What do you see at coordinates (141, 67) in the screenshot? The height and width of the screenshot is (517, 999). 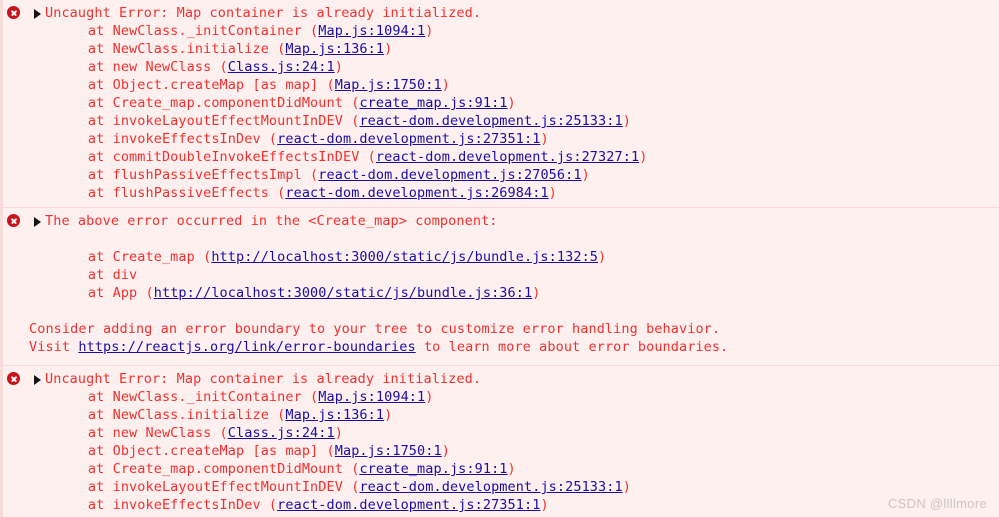 I see `stack-frame-text: at new NewClass (` at bounding box center [141, 67].